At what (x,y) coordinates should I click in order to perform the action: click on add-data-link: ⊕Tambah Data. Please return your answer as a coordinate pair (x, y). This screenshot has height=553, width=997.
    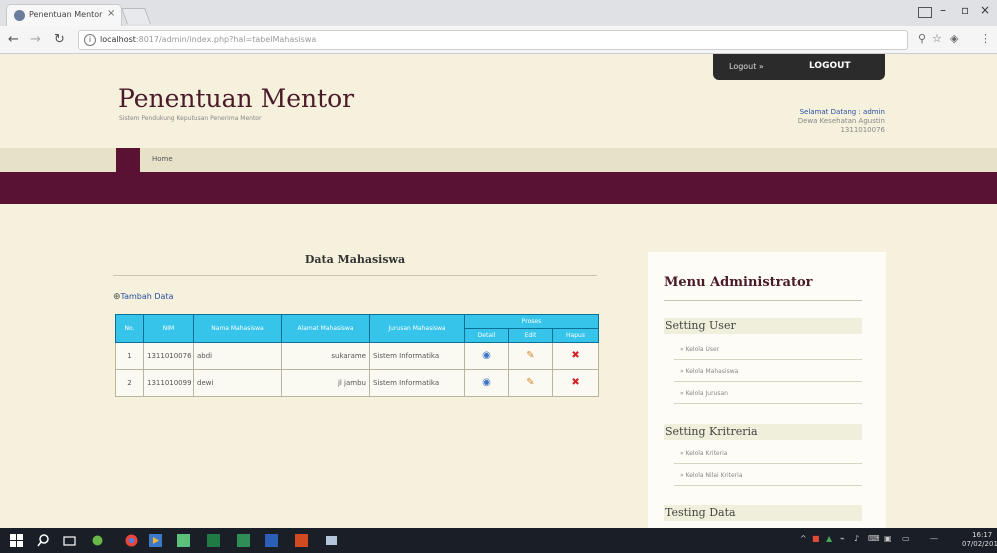
    Looking at the image, I should click on (143, 297).